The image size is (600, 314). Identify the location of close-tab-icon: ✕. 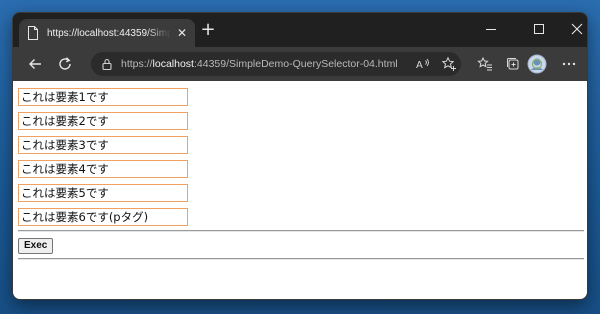
(182, 33).